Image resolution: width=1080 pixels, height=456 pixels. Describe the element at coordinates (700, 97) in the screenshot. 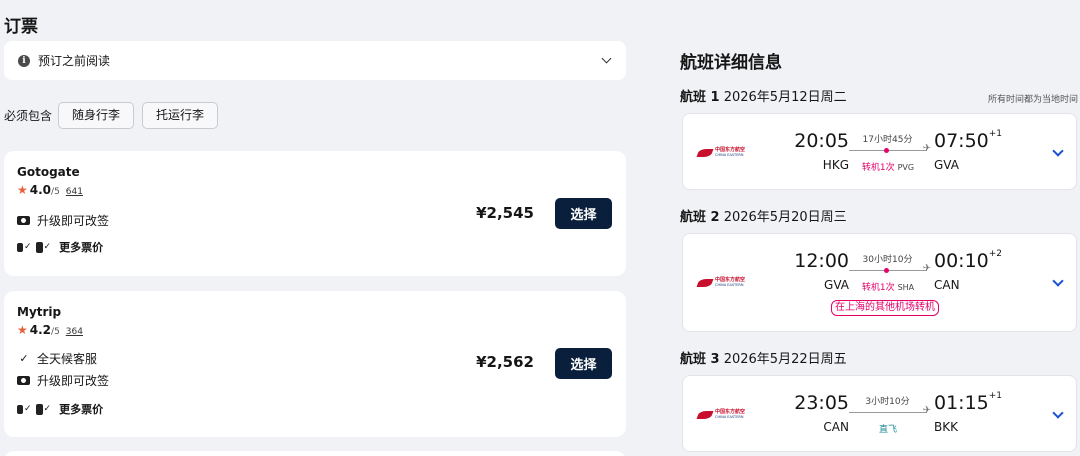

I see `segment-label: 航班 1` at that location.